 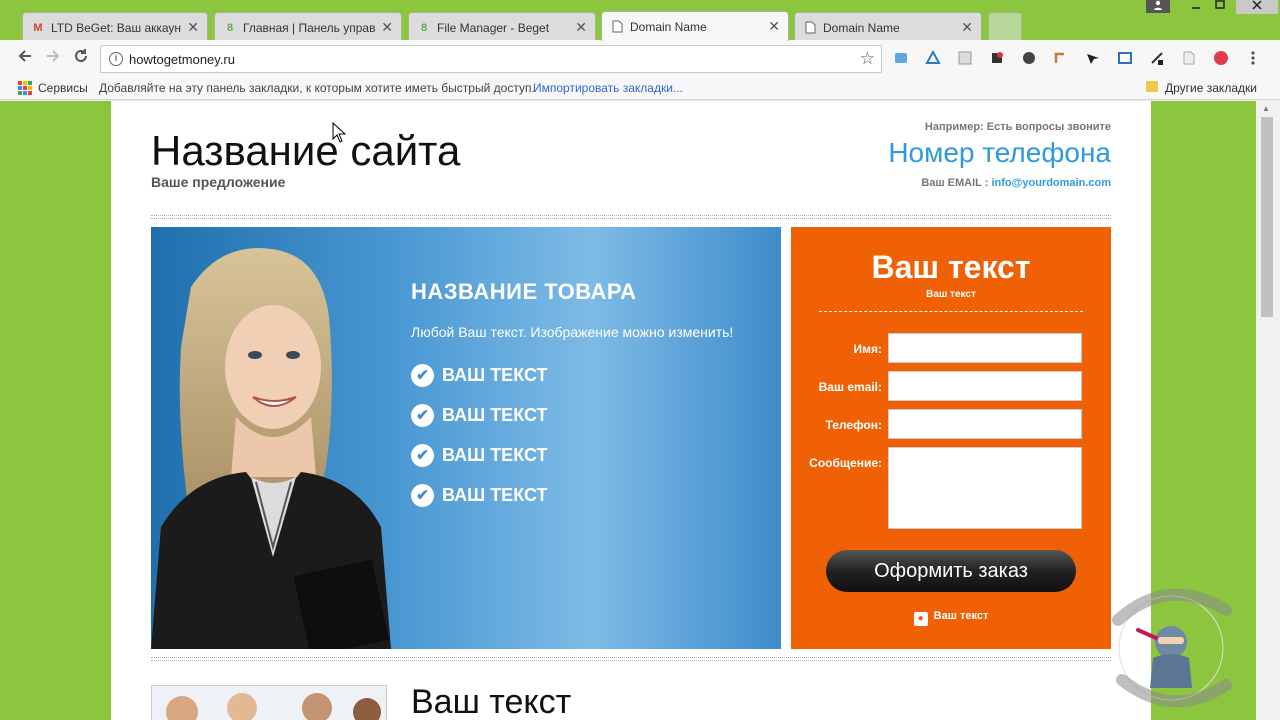 What do you see at coordinates (1211, 88) in the screenshot?
I see `other-bookmarks: Другие закладки` at bounding box center [1211, 88].